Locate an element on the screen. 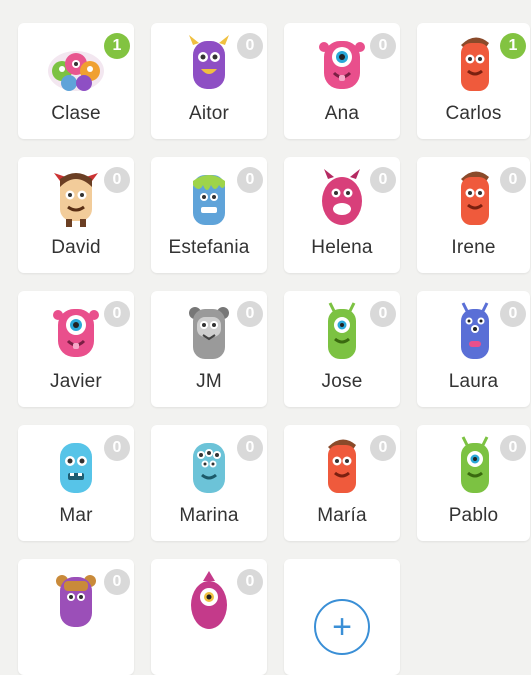 The height and width of the screenshot is (675, 531). student-card: 0 Irene is located at coordinates (473, 215).